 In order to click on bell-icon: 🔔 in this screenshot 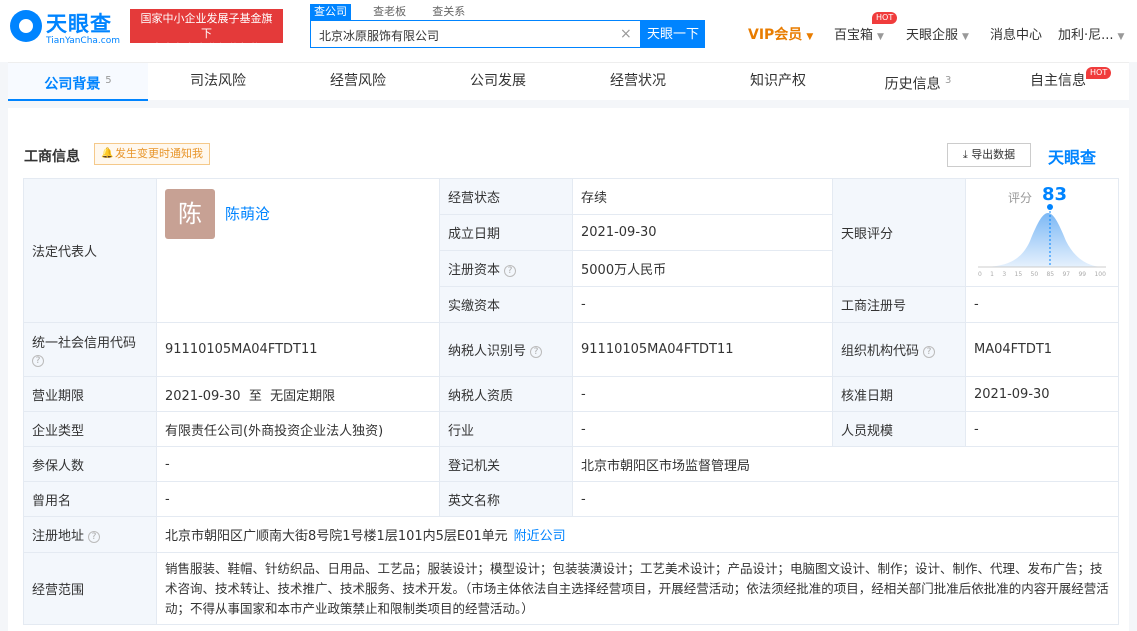, I will do `click(107, 153)`.